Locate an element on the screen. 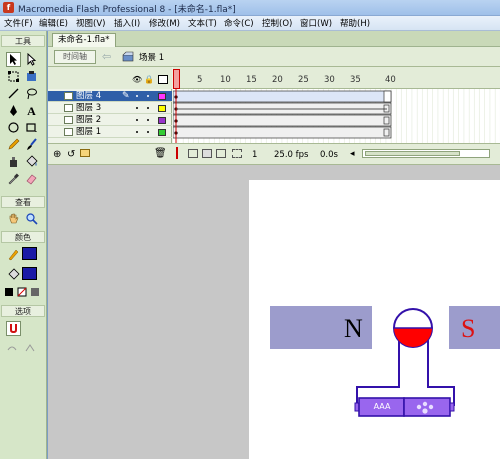 The width and height of the screenshot is (500, 459). line-icon is located at coordinates (13, 93).